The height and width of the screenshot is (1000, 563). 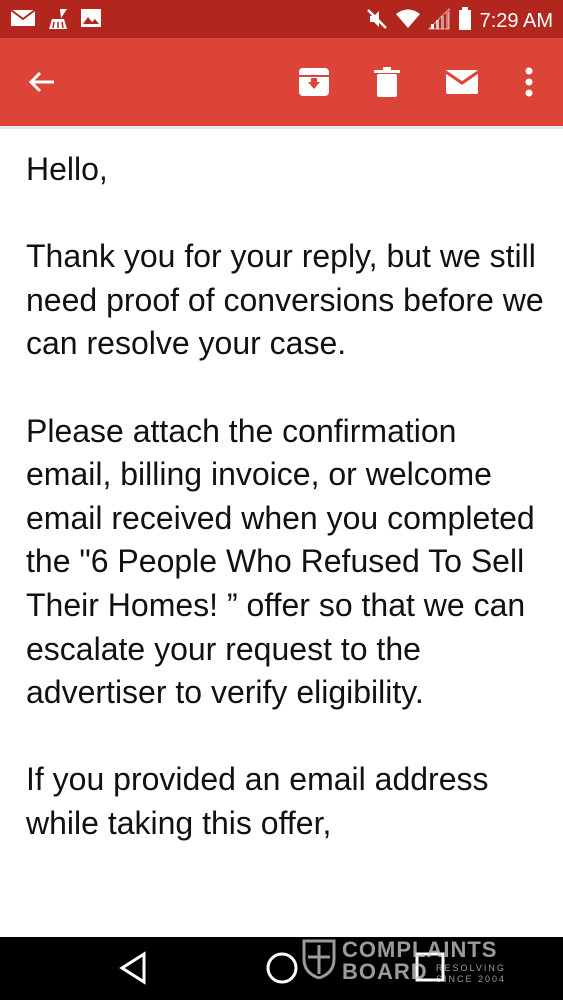 I want to click on image-icon, so click(x=91, y=21).